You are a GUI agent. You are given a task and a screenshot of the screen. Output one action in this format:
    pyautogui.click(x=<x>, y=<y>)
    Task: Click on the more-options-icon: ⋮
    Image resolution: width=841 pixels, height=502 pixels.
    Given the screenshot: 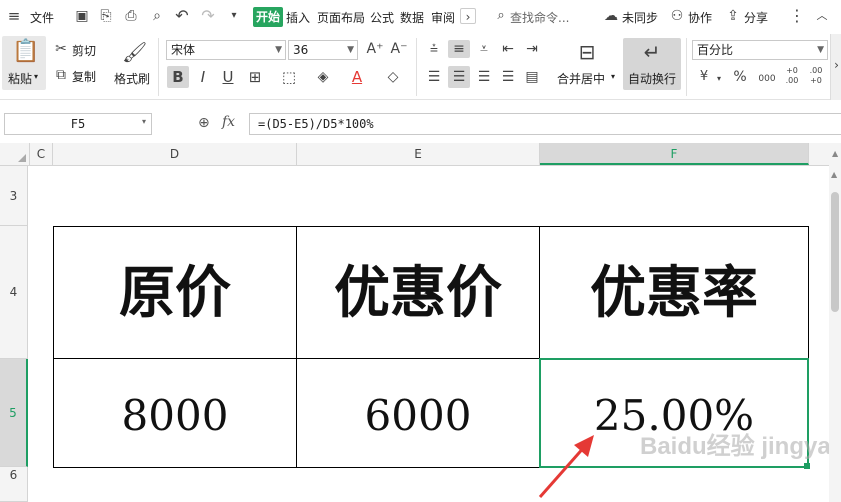 What is the action you would take?
    pyautogui.click(x=797, y=16)
    